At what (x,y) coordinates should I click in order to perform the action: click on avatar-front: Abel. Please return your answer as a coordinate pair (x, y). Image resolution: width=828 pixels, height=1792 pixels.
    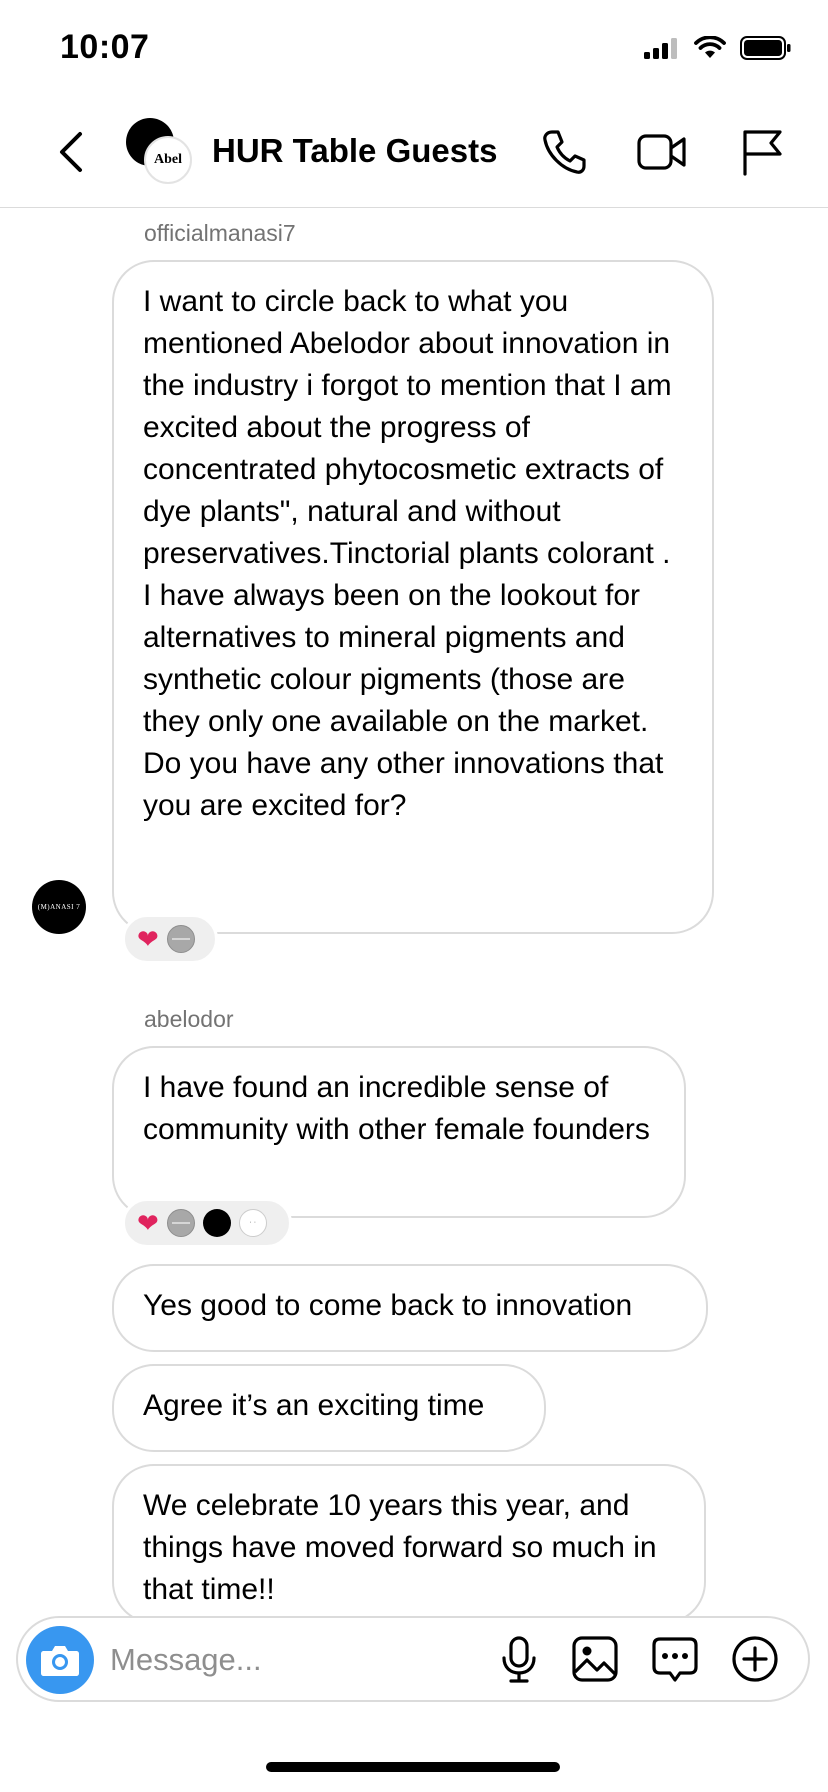
    Looking at the image, I should click on (168, 160).